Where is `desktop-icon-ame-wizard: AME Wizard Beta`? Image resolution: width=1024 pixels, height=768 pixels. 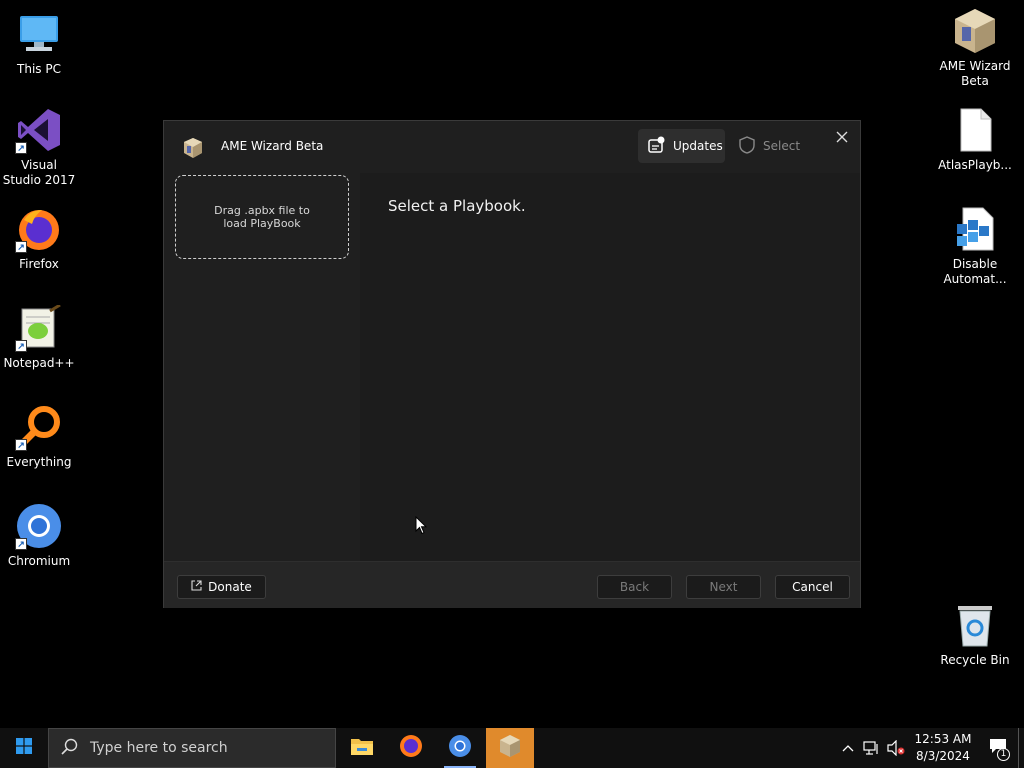 desktop-icon-ame-wizard: AME Wizard Beta is located at coordinates (975, 48).